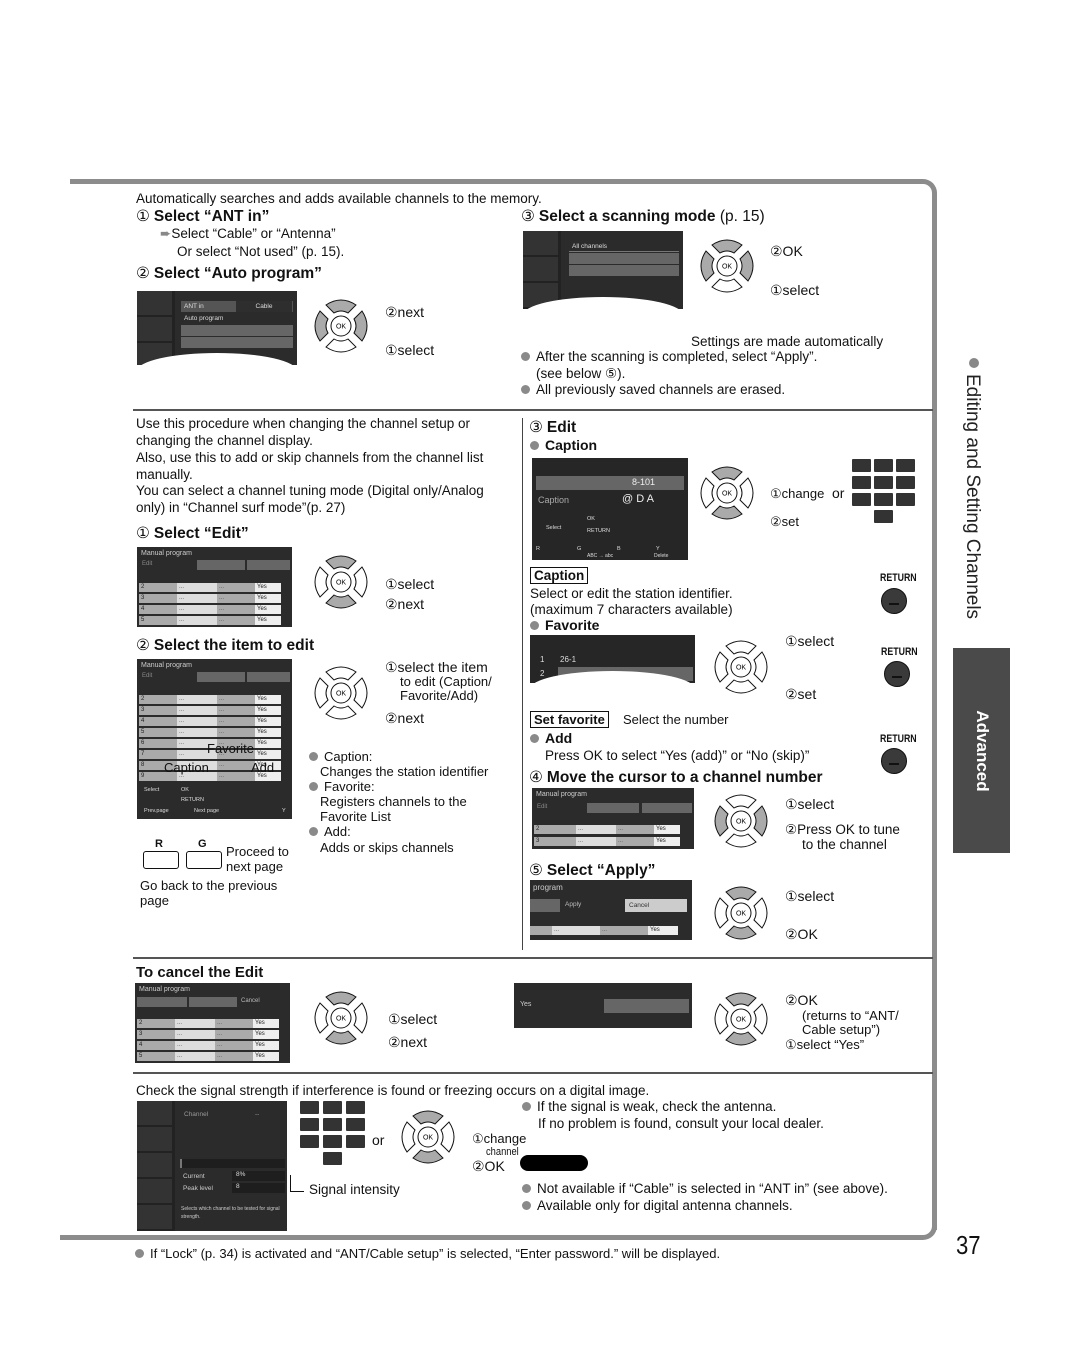 This screenshot has width=1080, height=1353. Describe the element at coordinates (248, 233) in the screenshot. I see `step1-note: ➨Select “Cable” or “Antenna”` at that location.